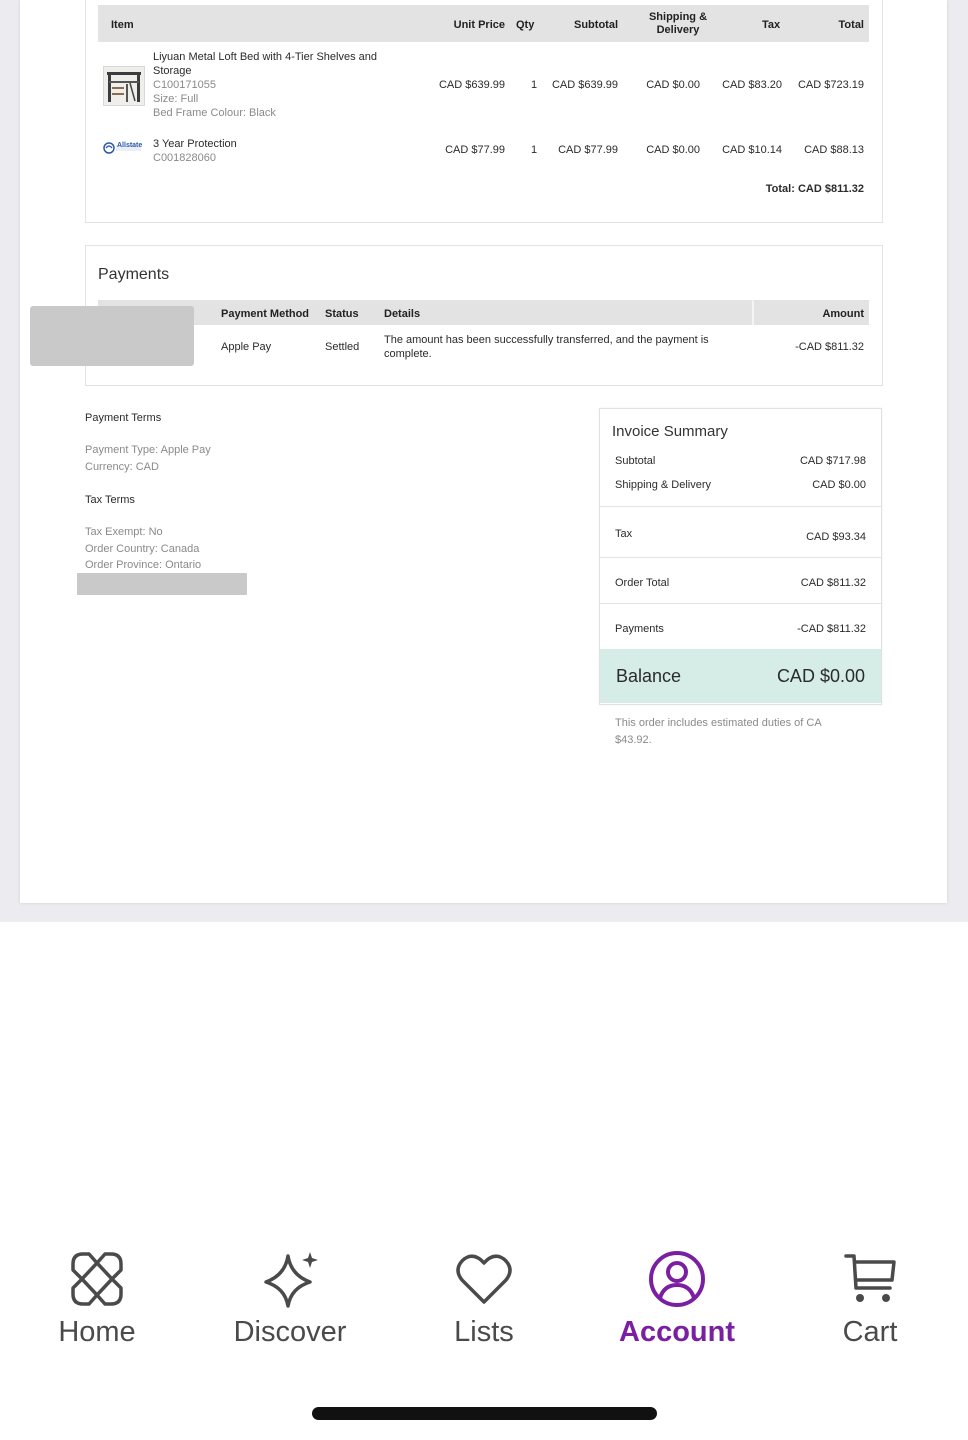 The height and width of the screenshot is (1440, 968). Describe the element at coordinates (624, 534) in the screenshot. I see `summary-tax-label: Tax` at that location.